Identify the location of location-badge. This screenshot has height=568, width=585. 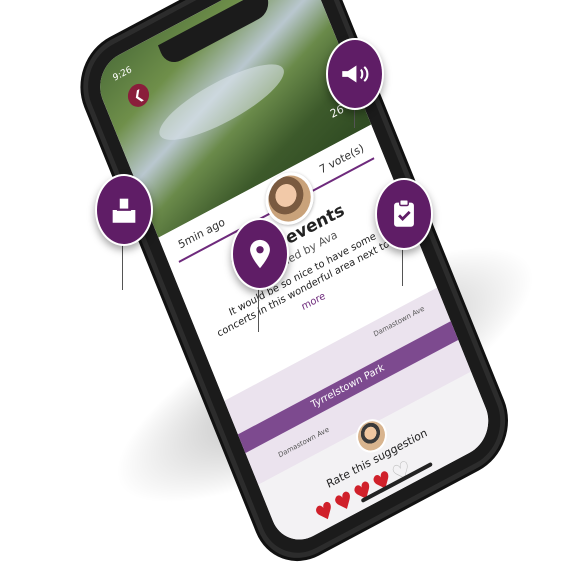
(260, 254).